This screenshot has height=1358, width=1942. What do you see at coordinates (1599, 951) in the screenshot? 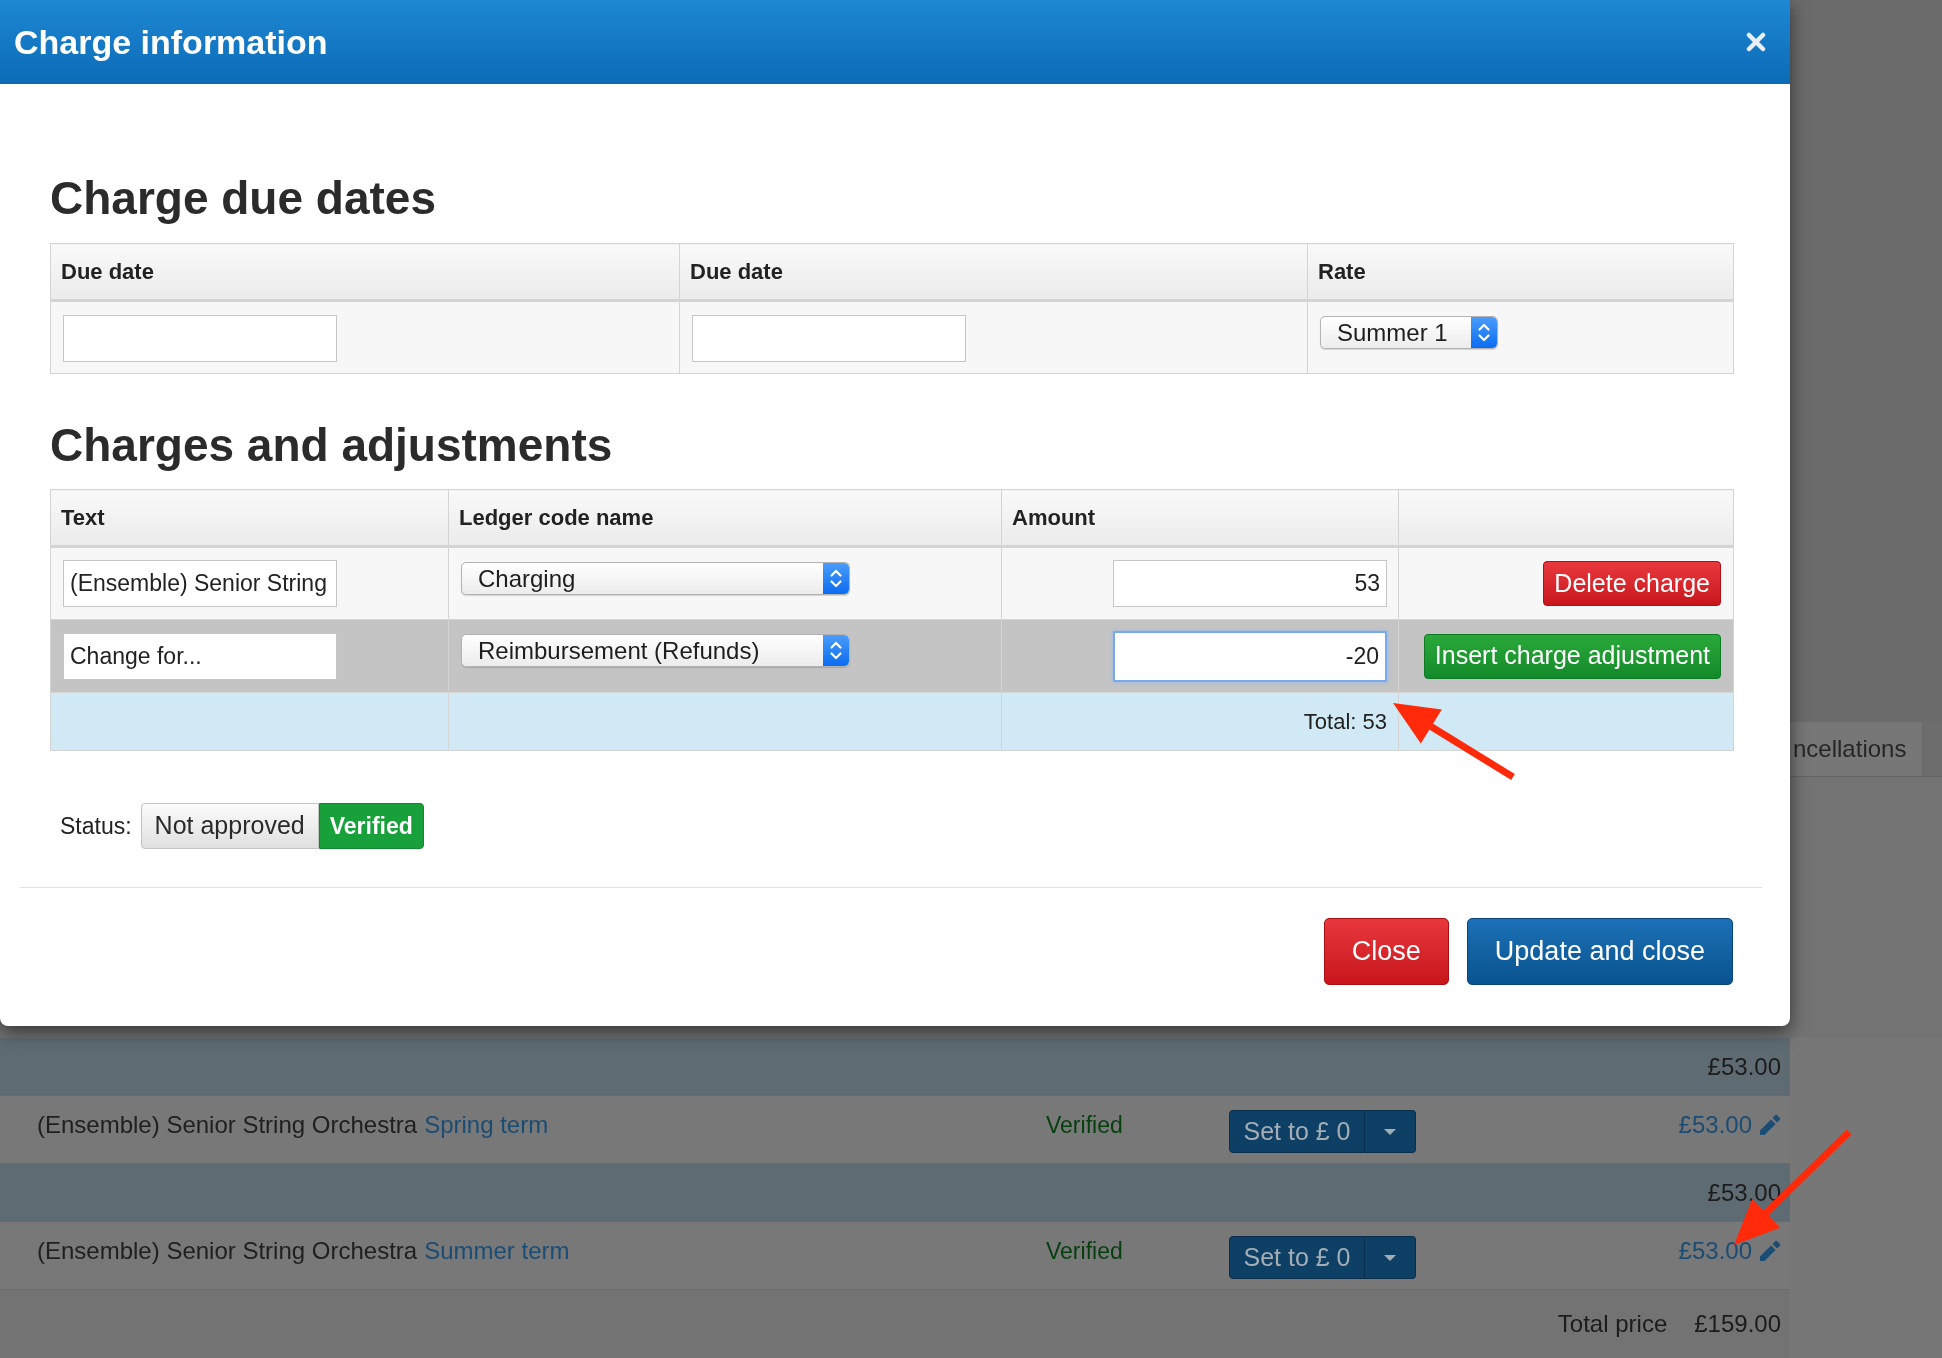
I see `update-and-close-button: Update and close` at bounding box center [1599, 951].